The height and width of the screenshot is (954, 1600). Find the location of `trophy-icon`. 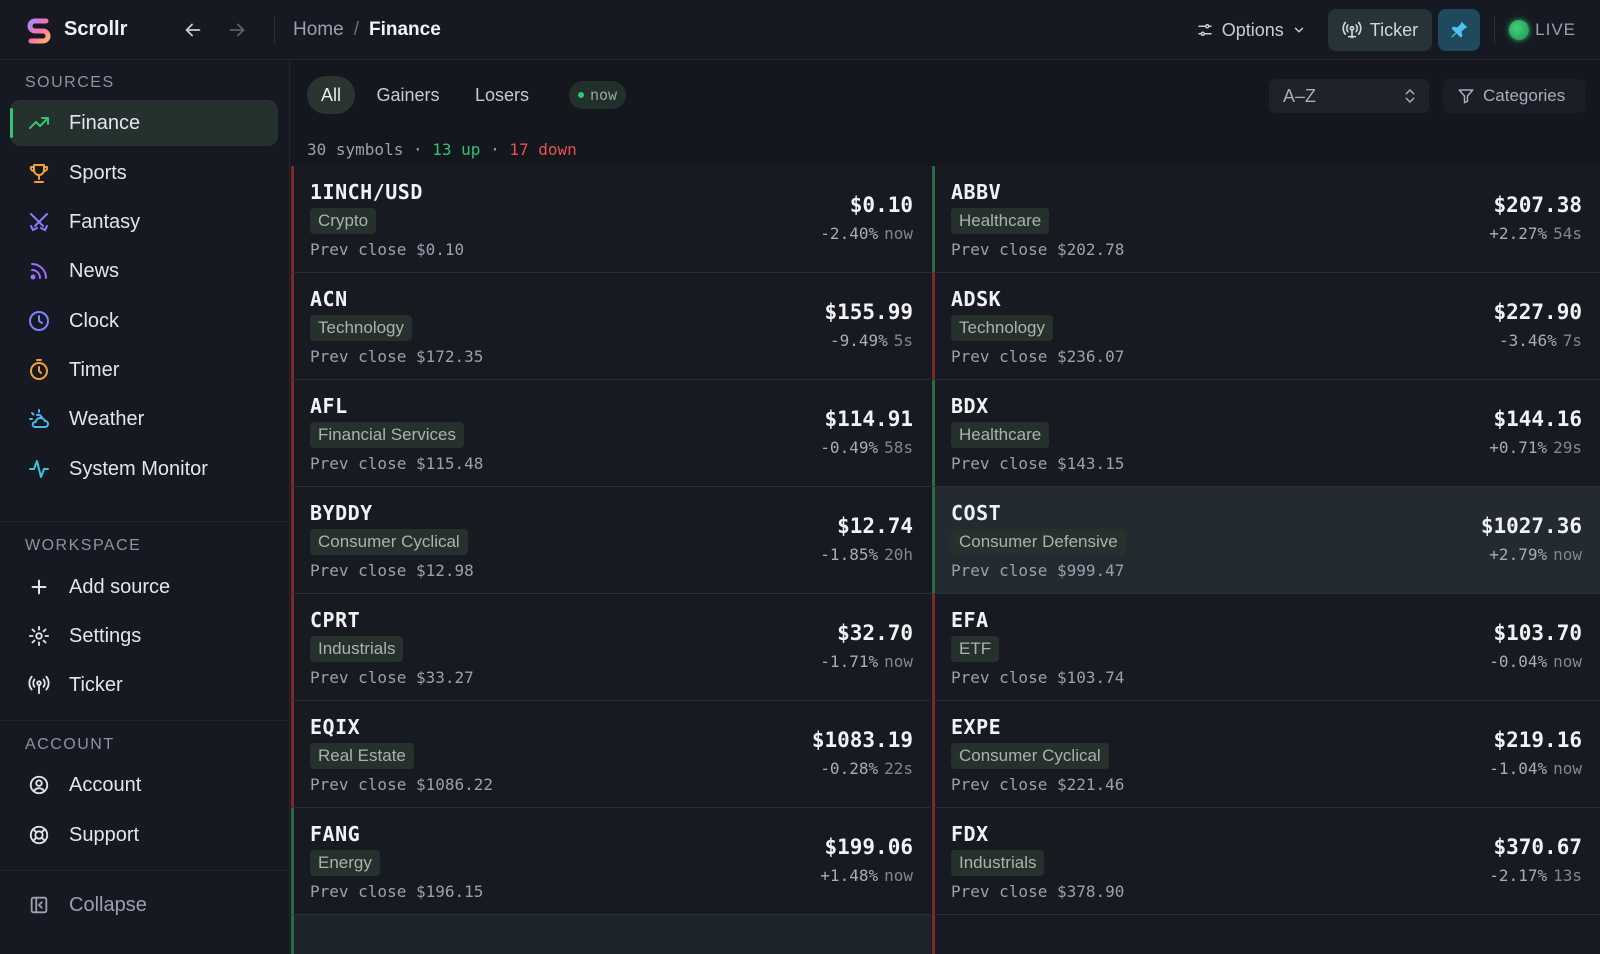

trophy-icon is located at coordinates (39, 173).